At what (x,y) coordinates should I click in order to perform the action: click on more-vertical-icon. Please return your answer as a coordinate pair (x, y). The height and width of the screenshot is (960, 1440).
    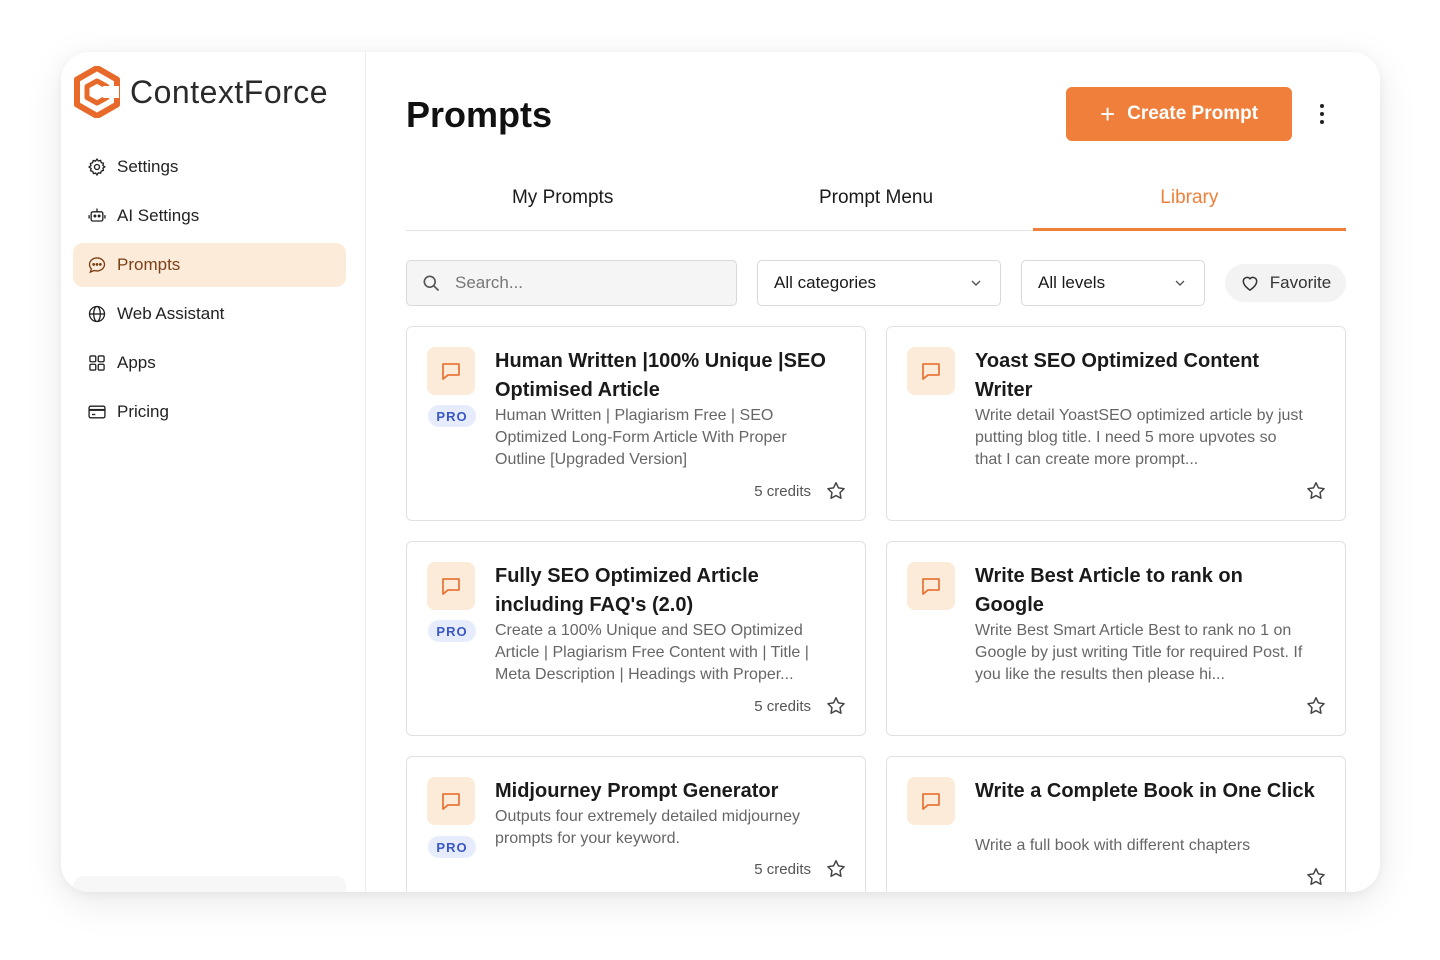
    Looking at the image, I should click on (1322, 114).